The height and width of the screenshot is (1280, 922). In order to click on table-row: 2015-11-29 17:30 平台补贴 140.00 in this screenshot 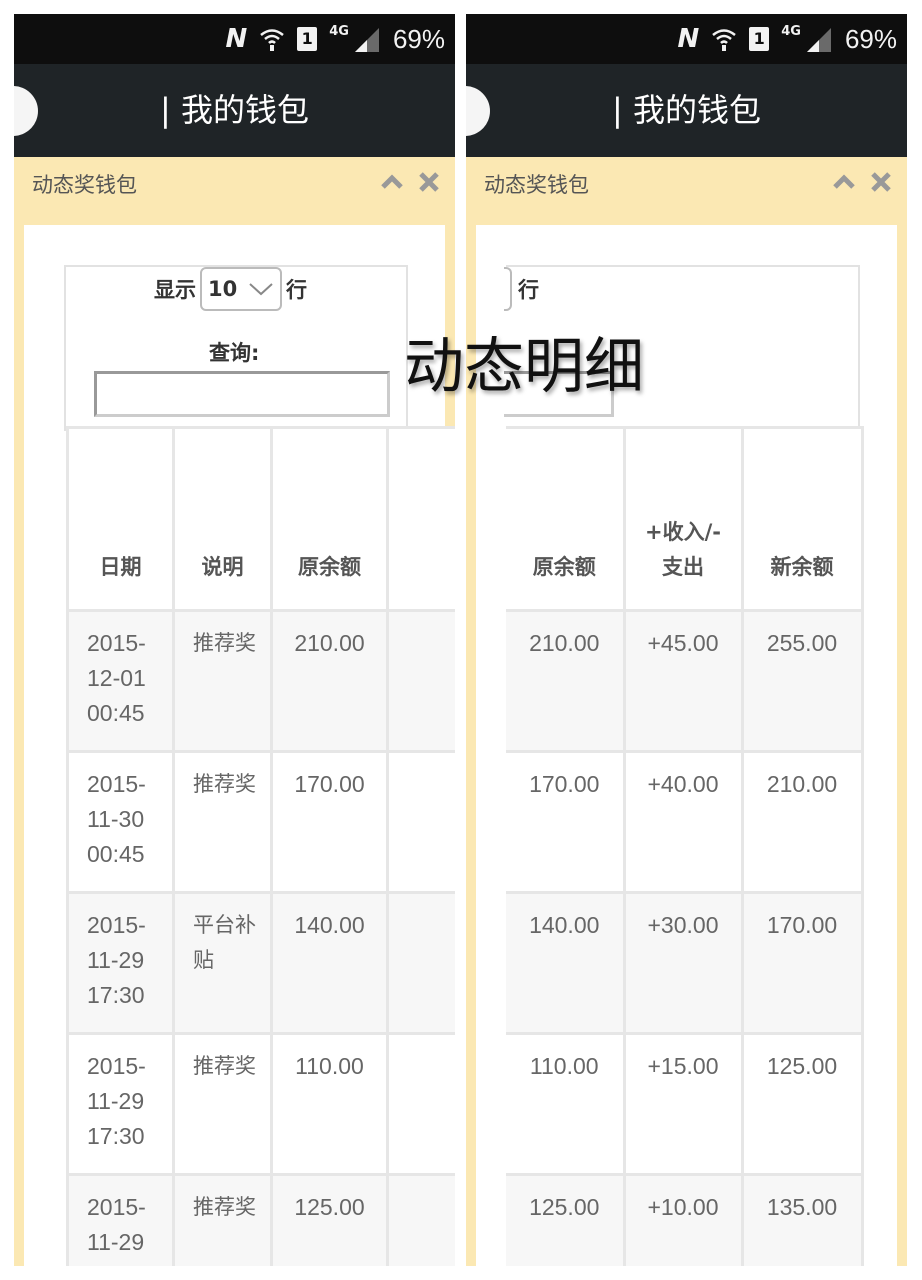, I will do `click(260, 963)`.